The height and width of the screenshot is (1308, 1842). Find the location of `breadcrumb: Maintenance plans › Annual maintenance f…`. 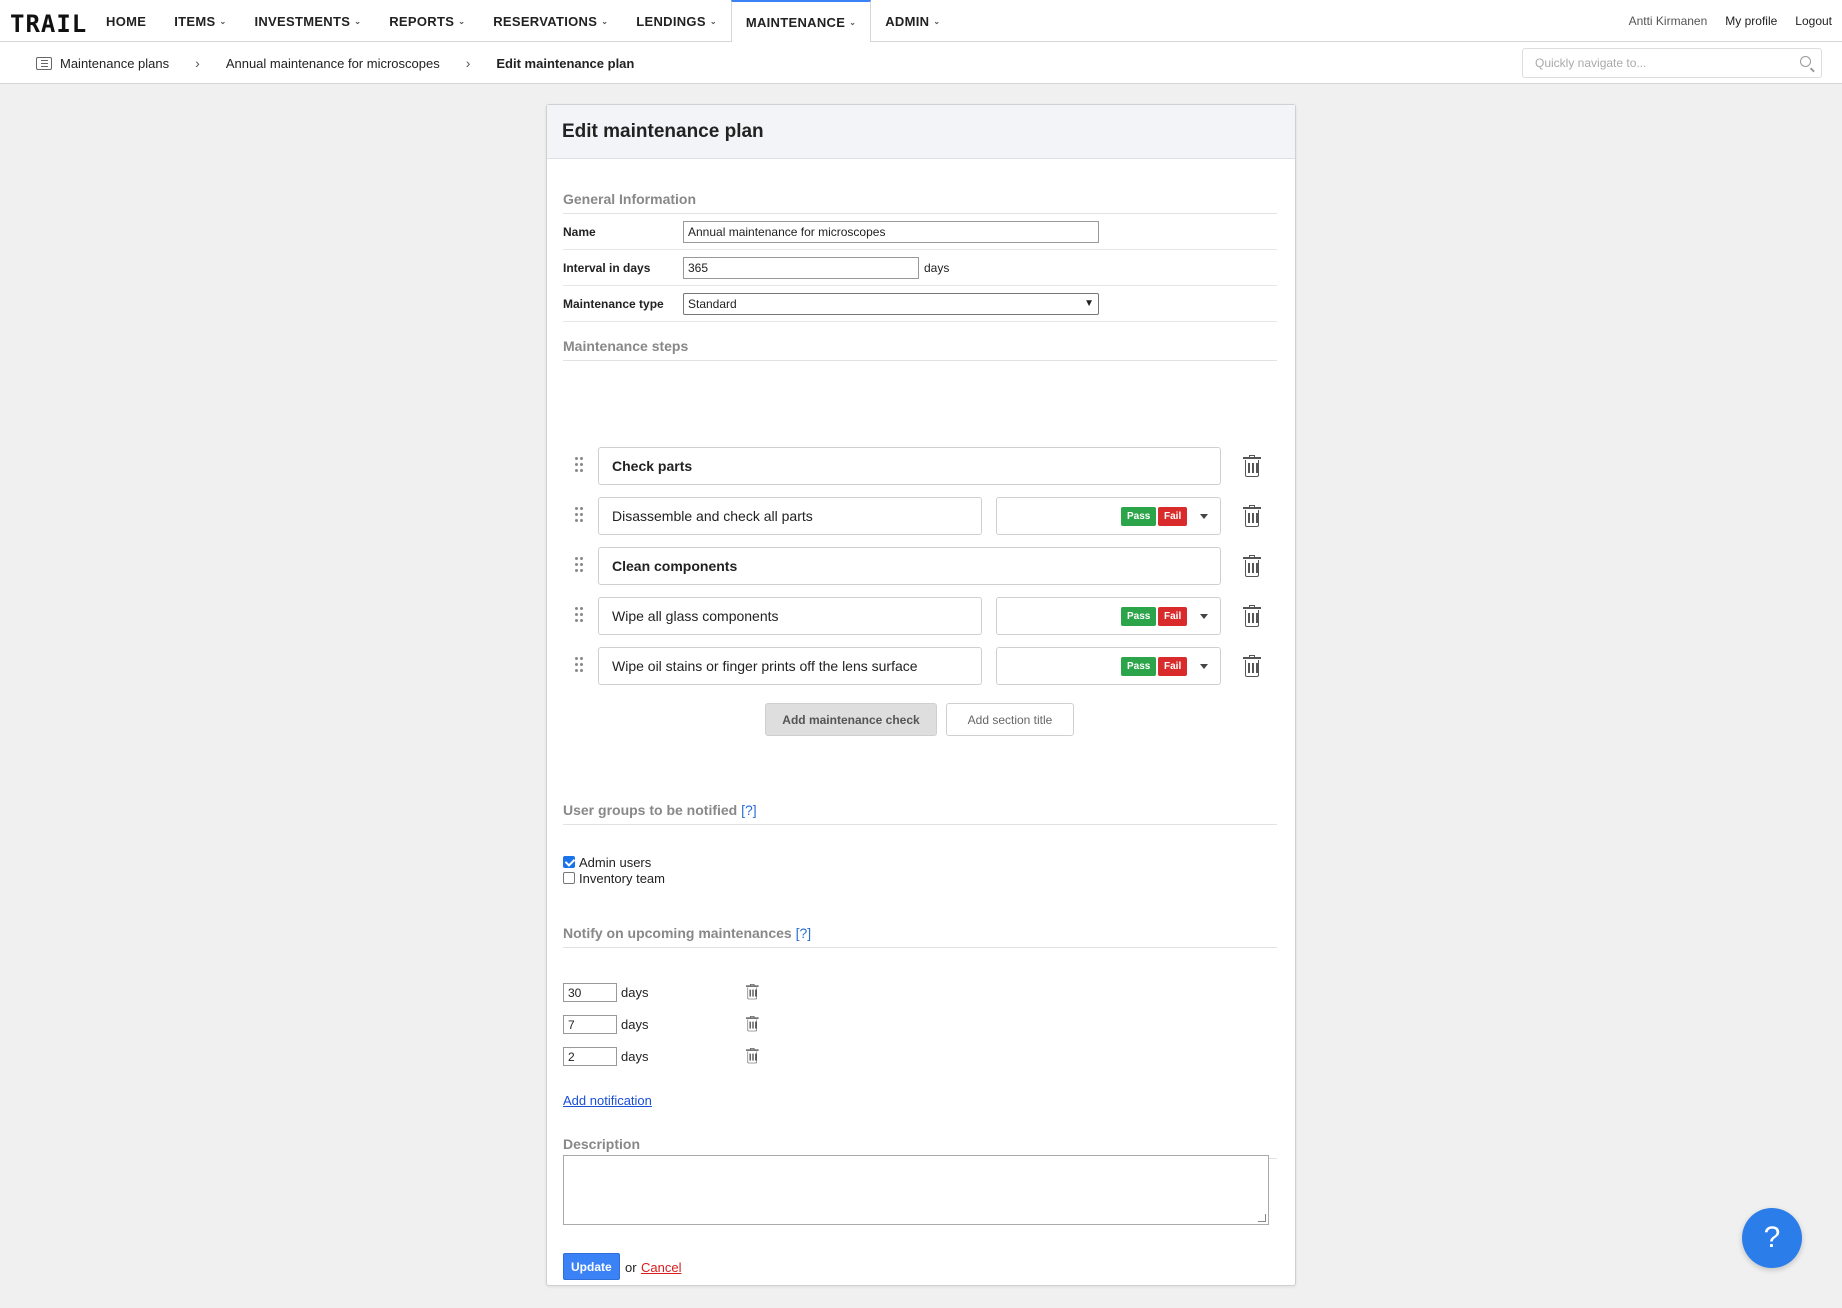

breadcrumb: Maintenance plans › Annual maintenance f… is located at coordinates (335, 63).